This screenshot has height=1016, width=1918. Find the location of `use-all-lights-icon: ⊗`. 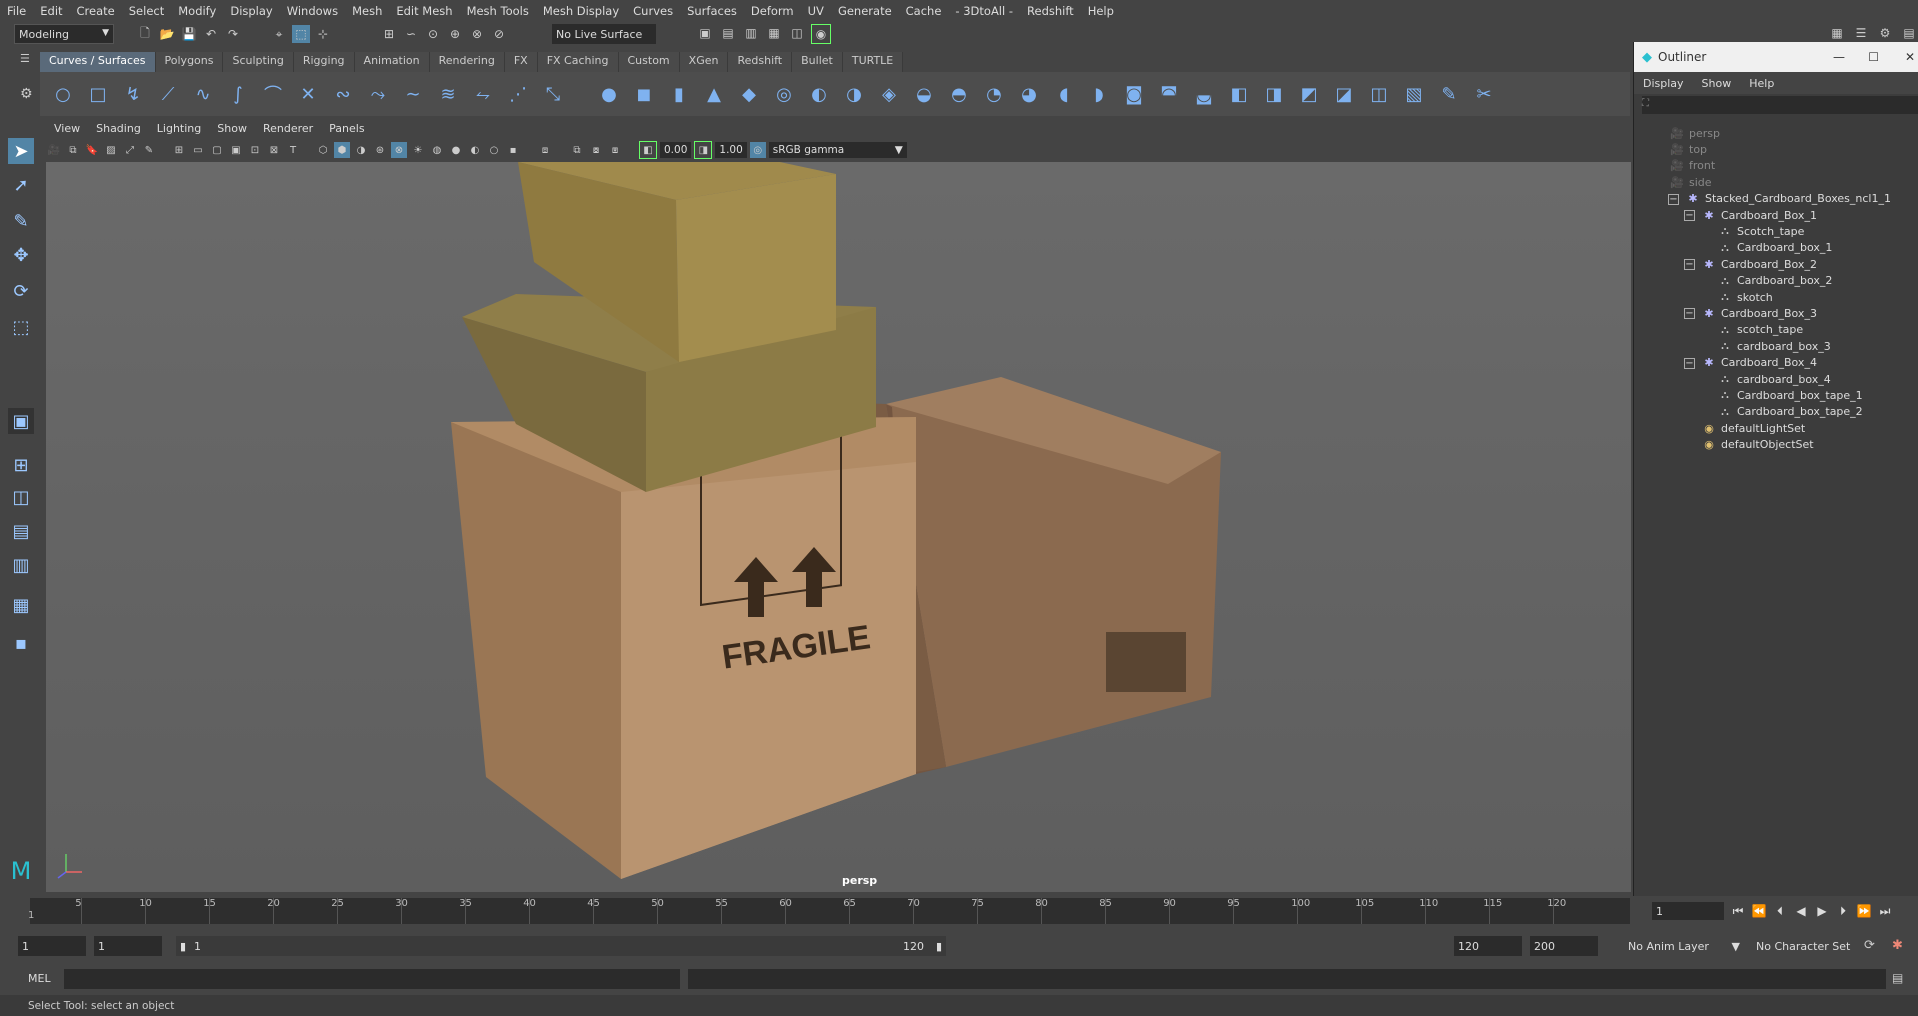

use-all-lights-icon: ⊗ is located at coordinates (399, 150).